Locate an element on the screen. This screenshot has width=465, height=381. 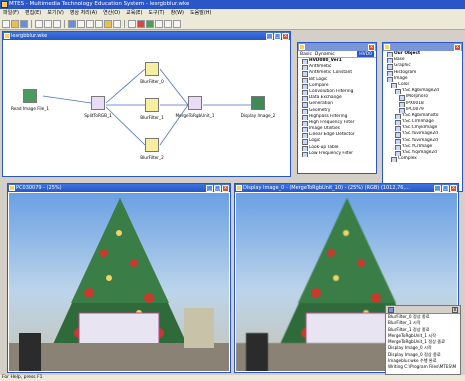
node-blur-filter-0: BlurFilter_0 is located at coordinates (152, 73).